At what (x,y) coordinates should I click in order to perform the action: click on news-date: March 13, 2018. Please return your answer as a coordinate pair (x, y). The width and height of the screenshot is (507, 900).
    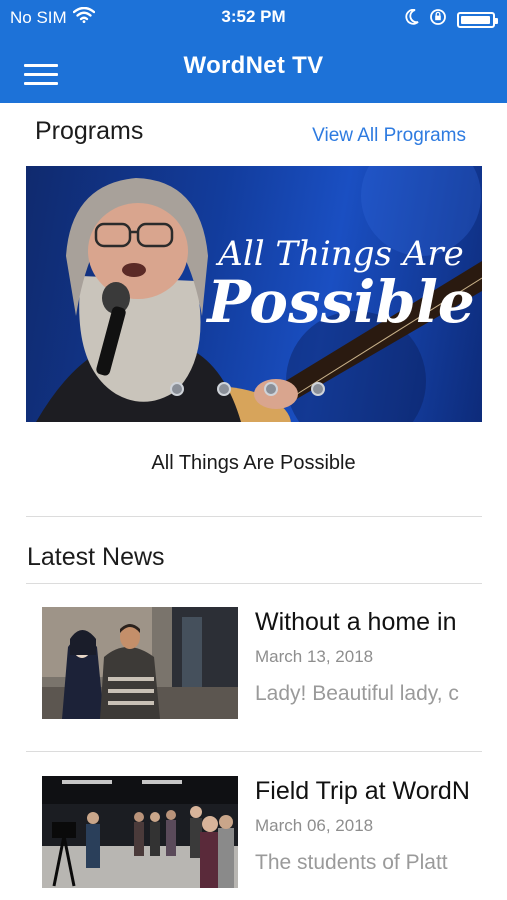
    Looking at the image, I should click on (314, 656).